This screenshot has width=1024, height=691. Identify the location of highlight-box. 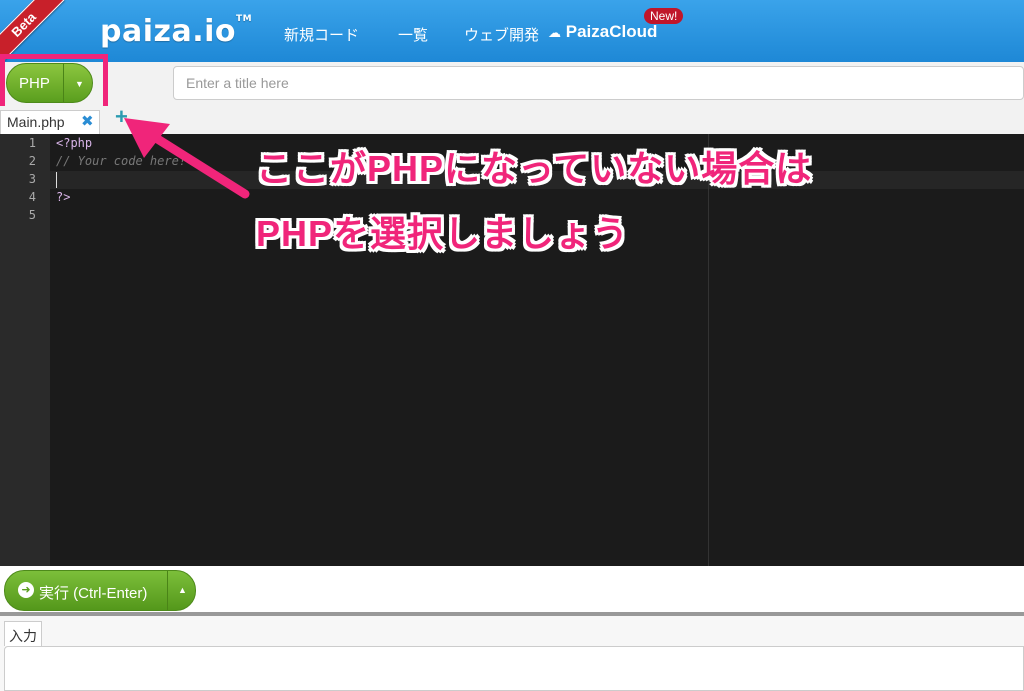
(54, 82).